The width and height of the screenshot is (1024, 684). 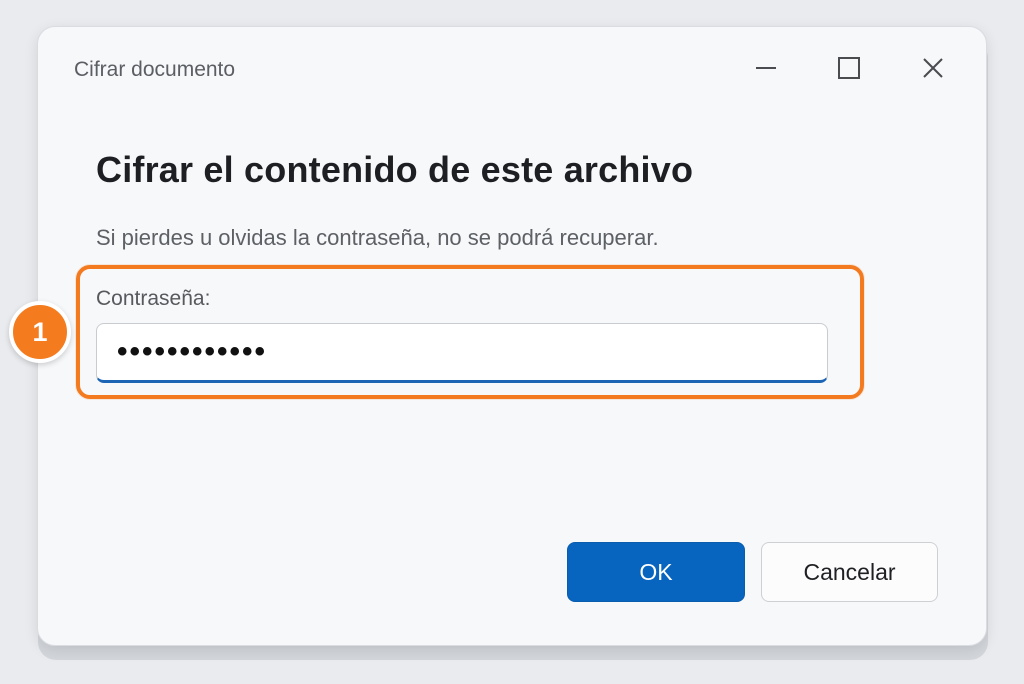 What do you see at coordinates (395, 169) in the screenshot?
I see `dialog-heading: Cifrar el contenido de este archivo` at bounding box center [395, 169].